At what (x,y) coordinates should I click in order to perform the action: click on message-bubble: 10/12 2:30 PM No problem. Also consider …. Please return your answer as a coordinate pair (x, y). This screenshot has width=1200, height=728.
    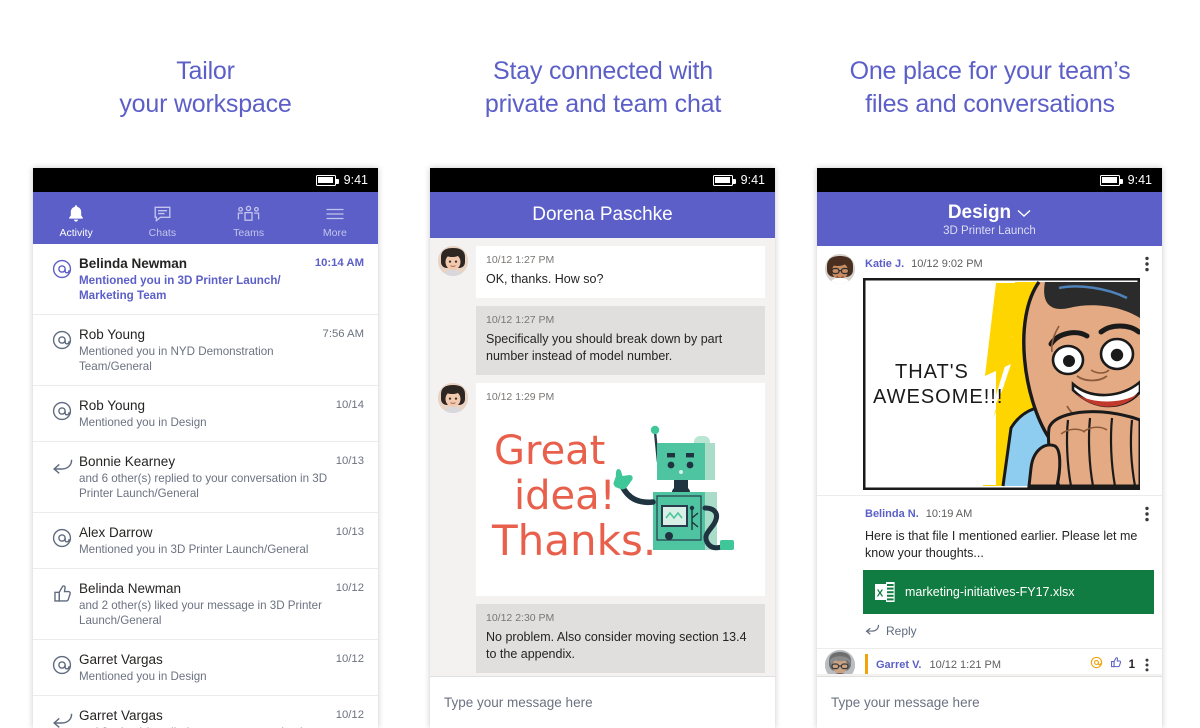
    Looking at the image, I should click on (620, 638).